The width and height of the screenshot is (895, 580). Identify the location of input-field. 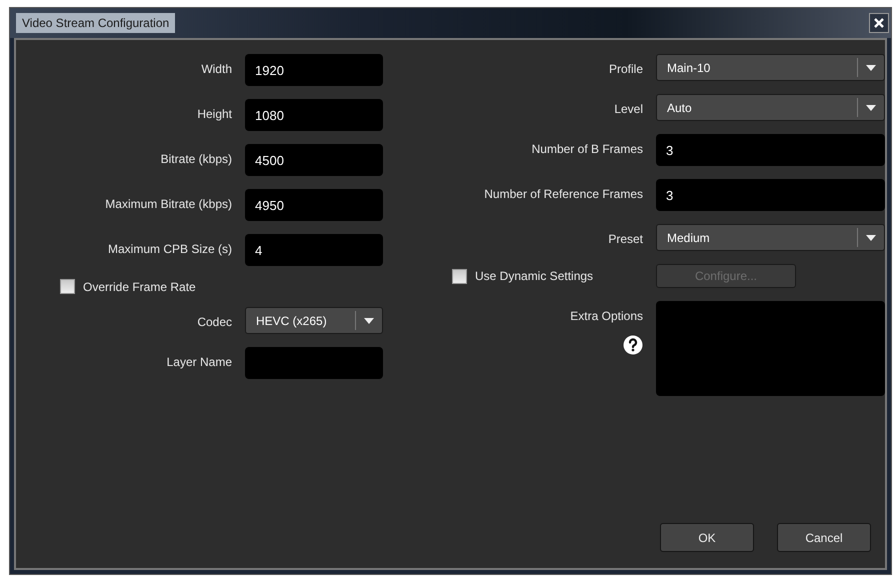
(314, 363).